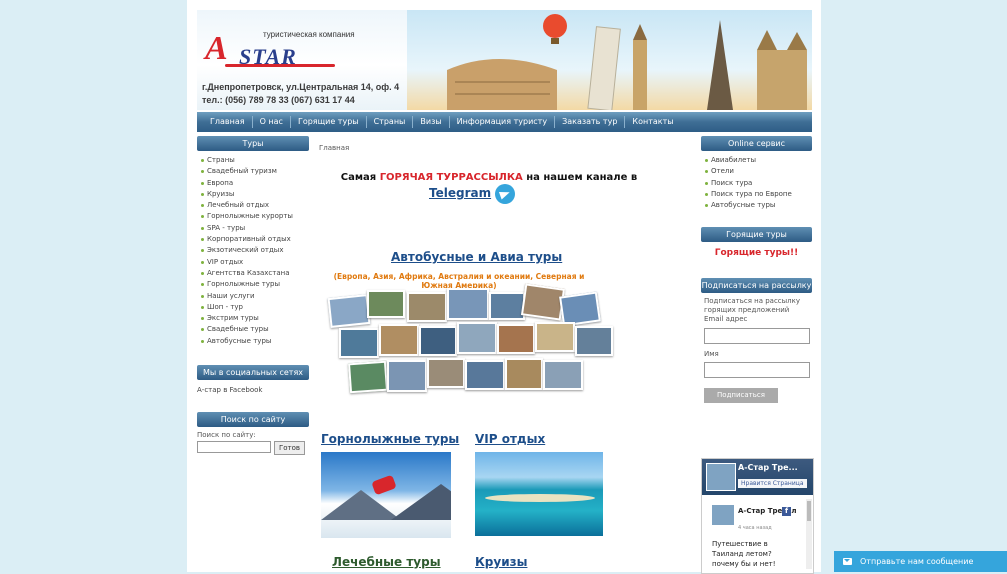 The image size is (1007, 574). Describe the element at coordinates (234, 447) in the screenshot. I see `search-input` at that location.